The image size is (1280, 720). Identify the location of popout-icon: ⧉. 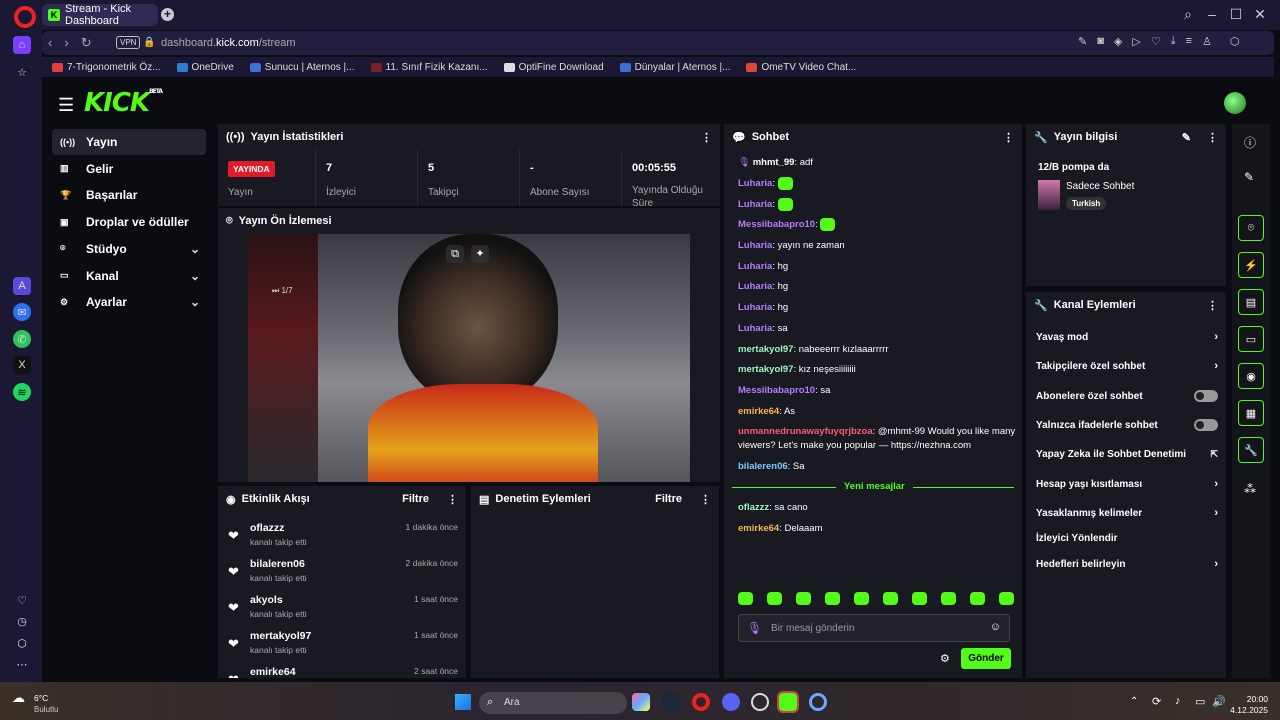
(455, 254).